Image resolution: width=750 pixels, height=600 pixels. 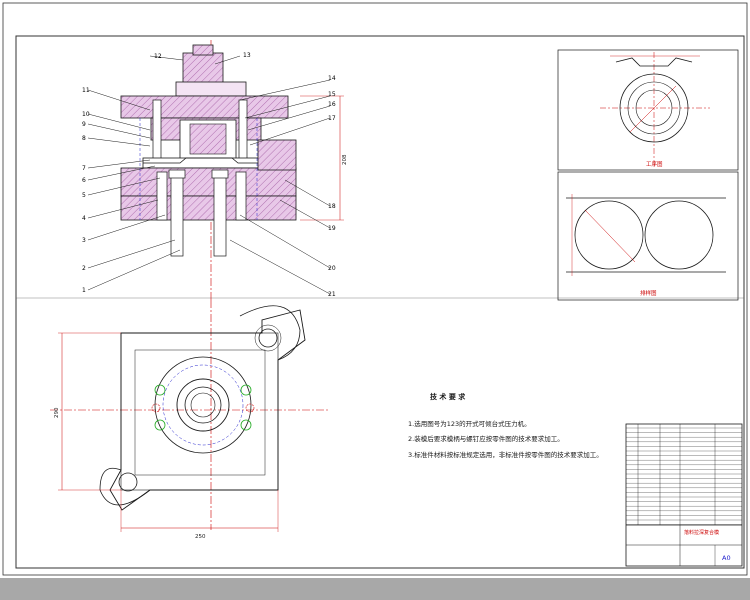 What do you see at coordinates (654, 164) in the screenshot?
I see `workpiece-label: 工序图` at bounding box center [654, 164].